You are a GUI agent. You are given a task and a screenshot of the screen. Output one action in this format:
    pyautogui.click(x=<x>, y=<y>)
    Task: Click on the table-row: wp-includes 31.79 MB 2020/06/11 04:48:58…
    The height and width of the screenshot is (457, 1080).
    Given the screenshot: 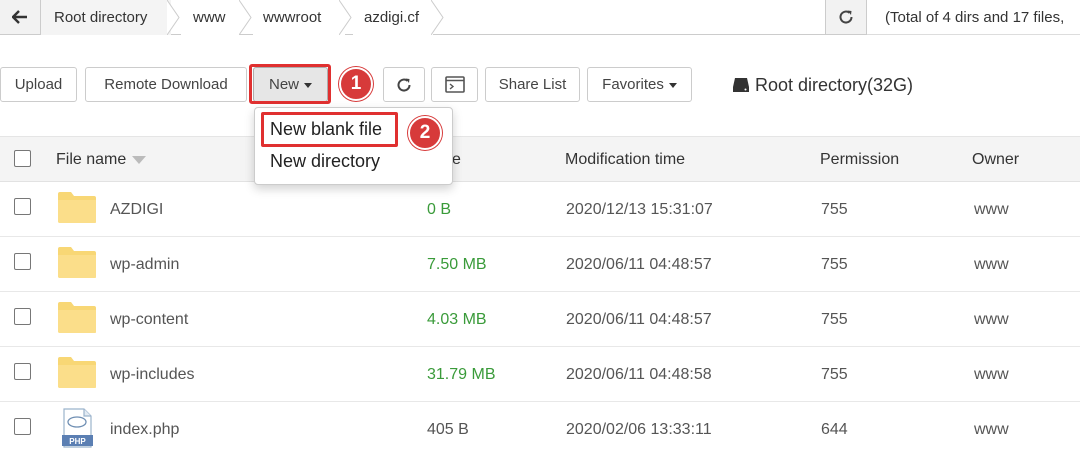 What is the action you would take?
    pyautogui.click(x=540, y=374)
    